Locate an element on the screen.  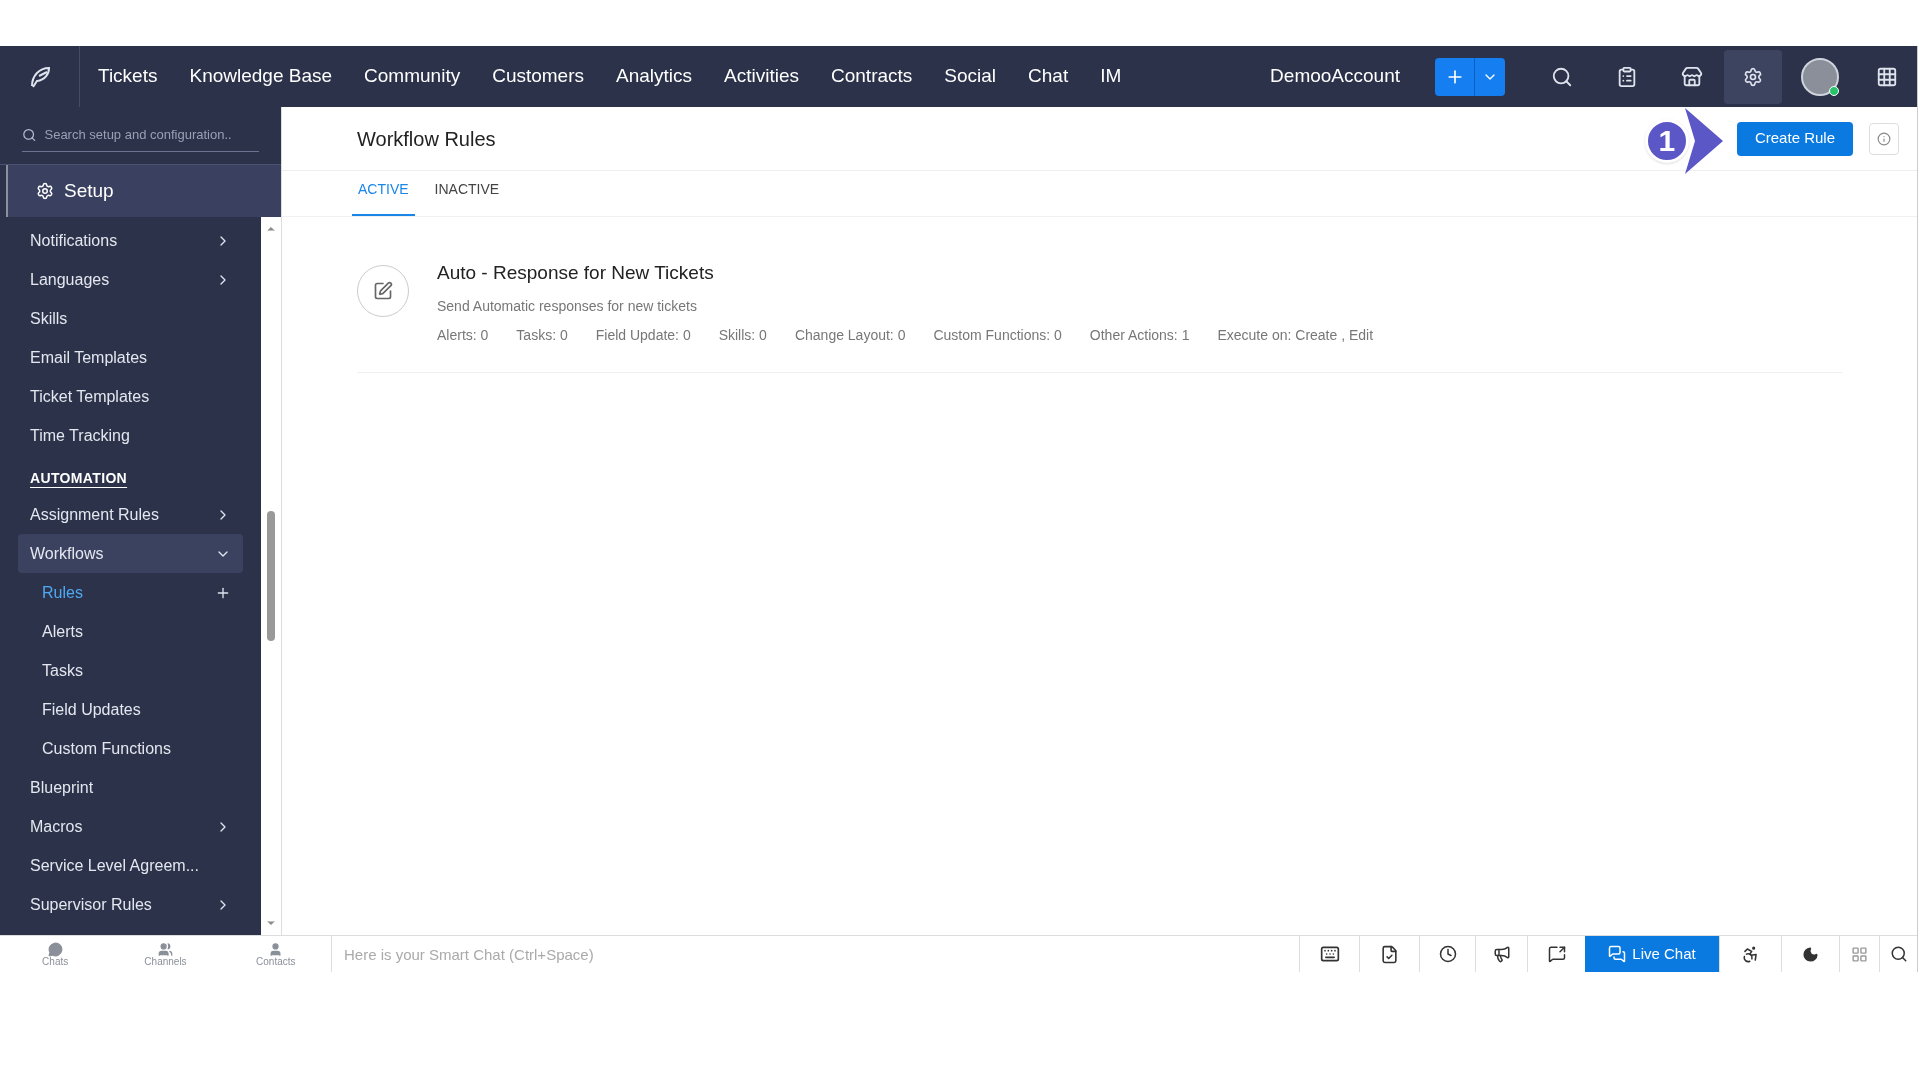
sidebar-subitem: Custom Functions is located at coordinates (130, 748).